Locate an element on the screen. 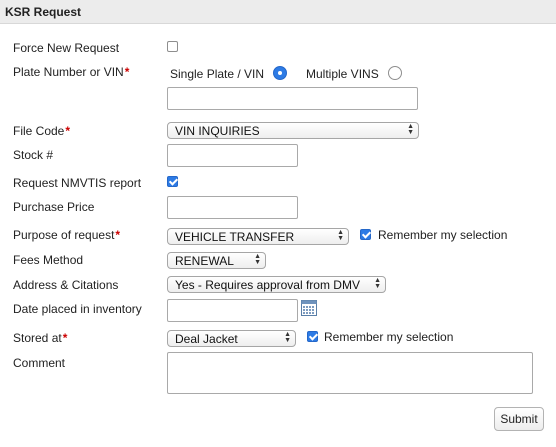 The image size is (556, 447). comment-textarea is located at coordinates (350, 373).